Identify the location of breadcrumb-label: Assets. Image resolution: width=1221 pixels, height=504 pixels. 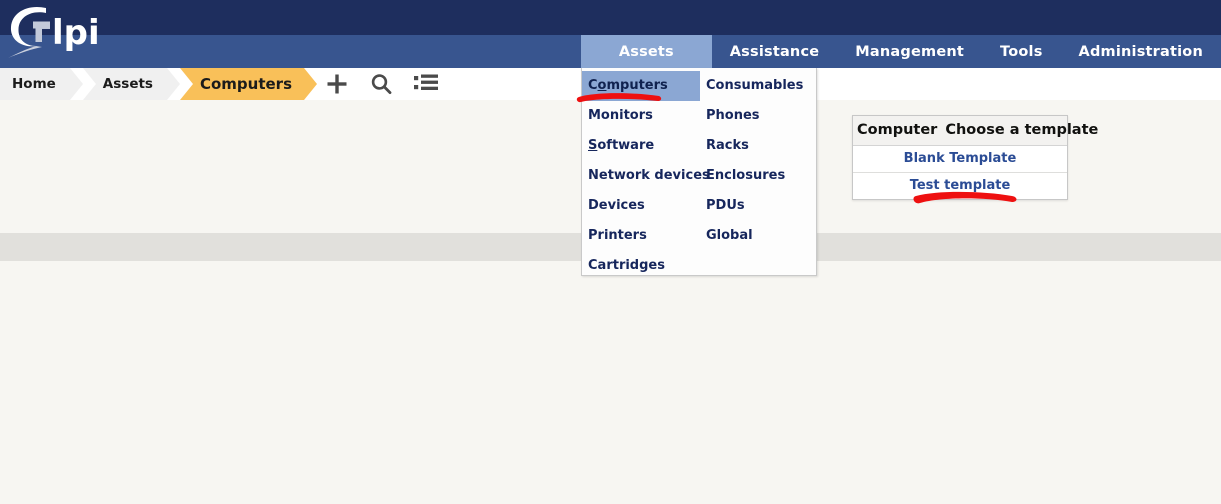
(127, 84).